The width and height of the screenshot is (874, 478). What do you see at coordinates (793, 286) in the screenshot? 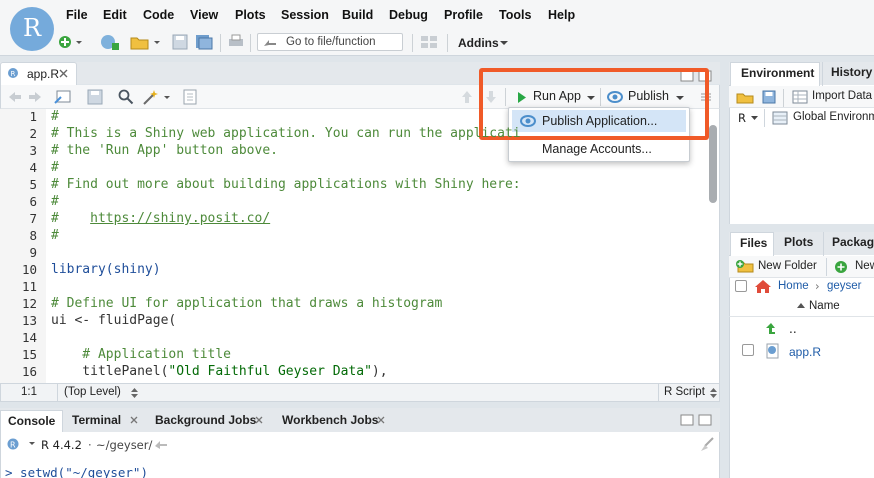
I see `breadcrumb-home: Home` at bounding box center [793, 286].